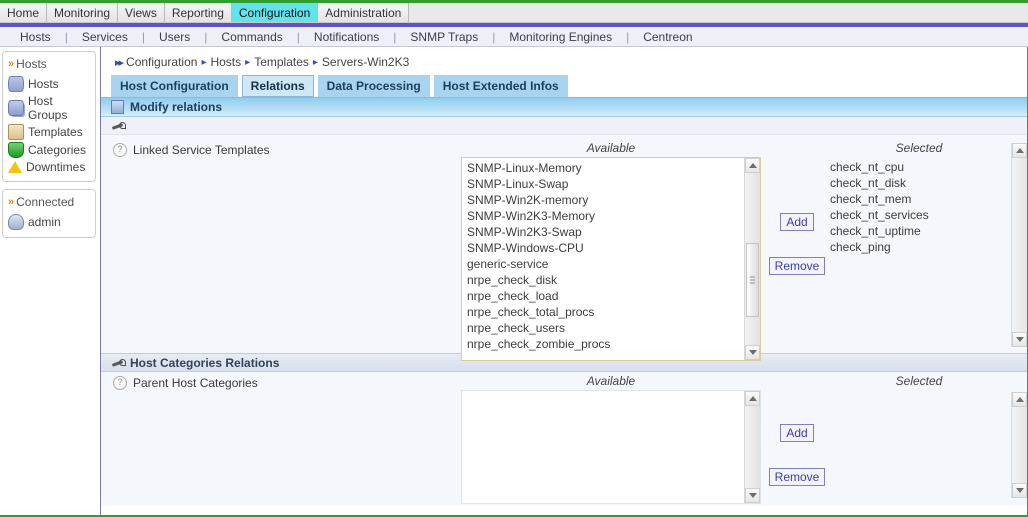  Describe the element at coordinates (275, 12) in the screenshot. I see `main-menu-item-configuration: Configuration` at that location.